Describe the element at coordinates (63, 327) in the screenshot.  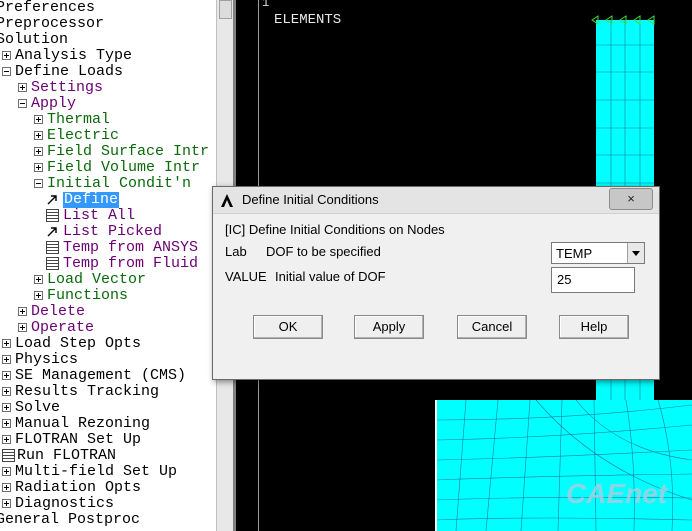
I see `tree-item-label: Operate` at that location.